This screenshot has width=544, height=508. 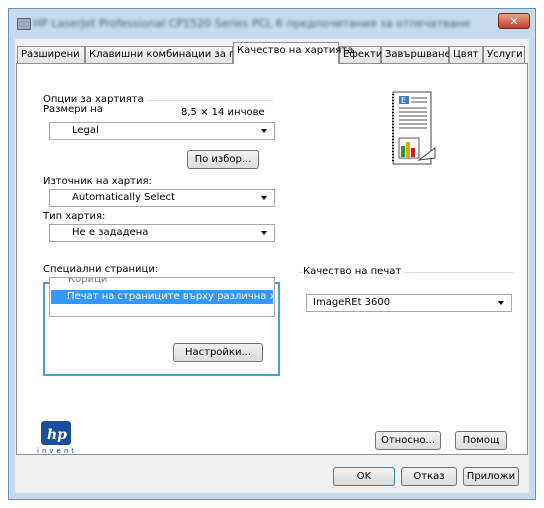 I want to click on tab-finishing: Завършване, so click(x=416, y=54).